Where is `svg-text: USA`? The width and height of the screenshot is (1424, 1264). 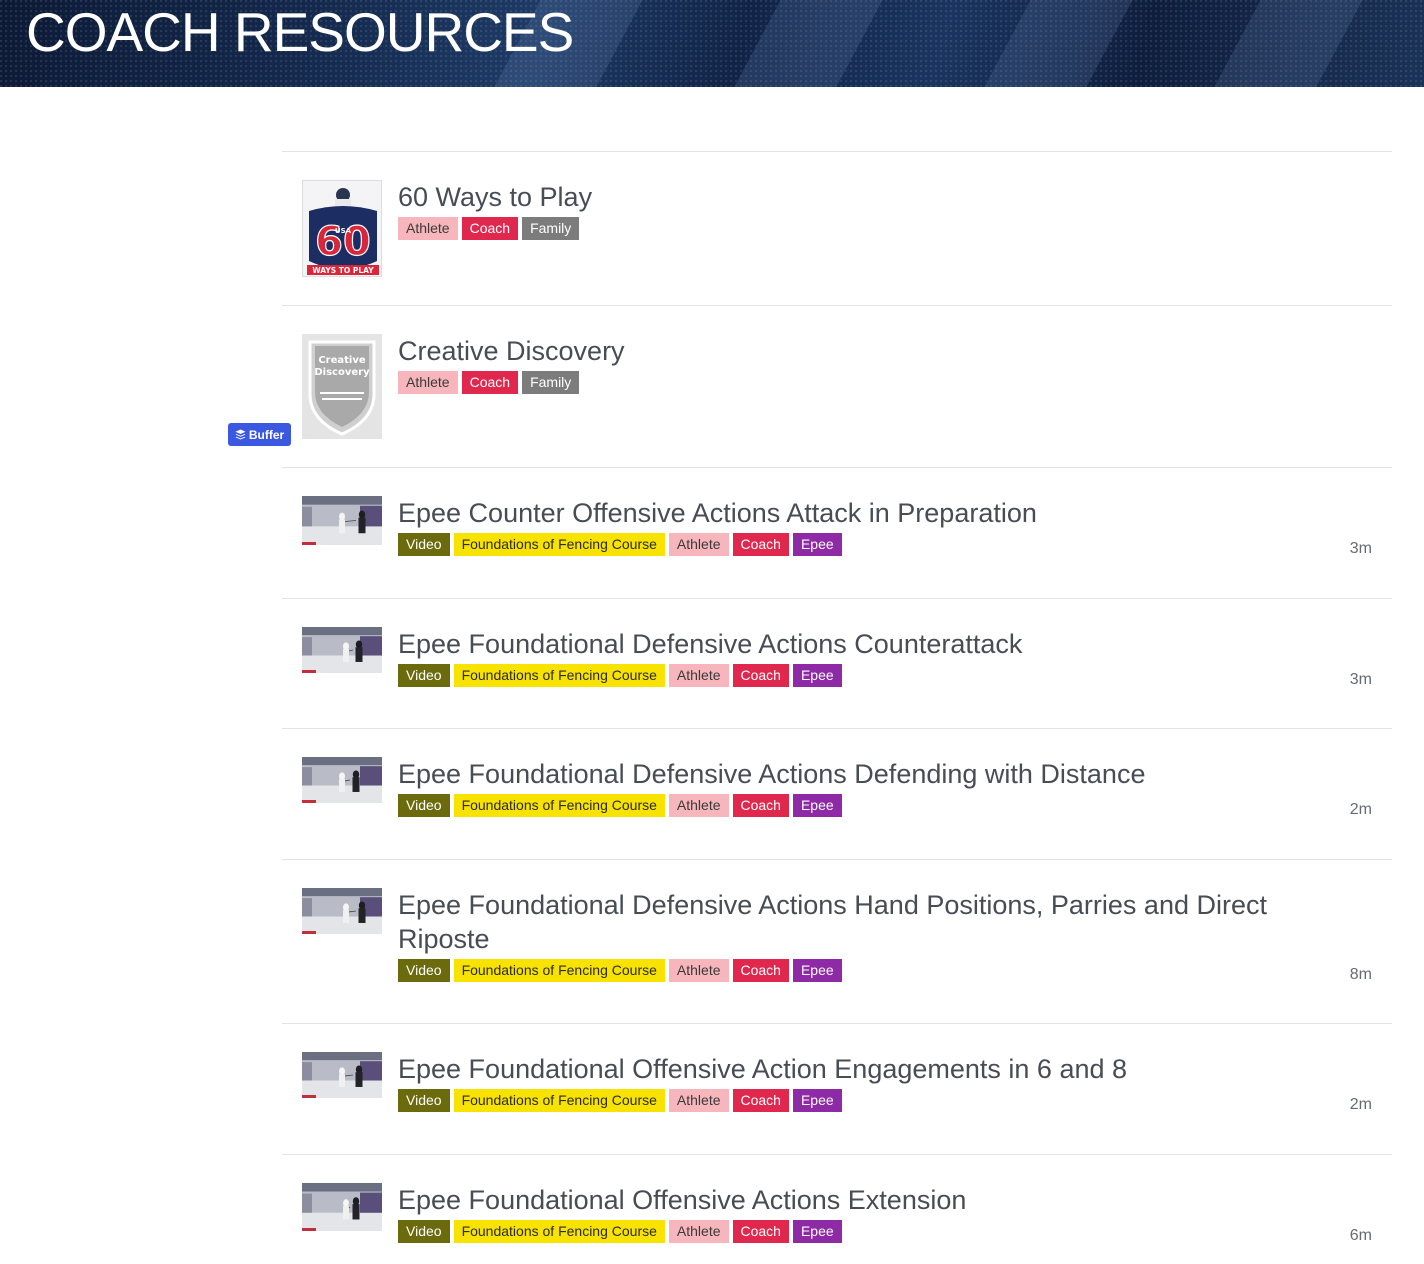
svg-text: USA is located at coordinates (343, 231).